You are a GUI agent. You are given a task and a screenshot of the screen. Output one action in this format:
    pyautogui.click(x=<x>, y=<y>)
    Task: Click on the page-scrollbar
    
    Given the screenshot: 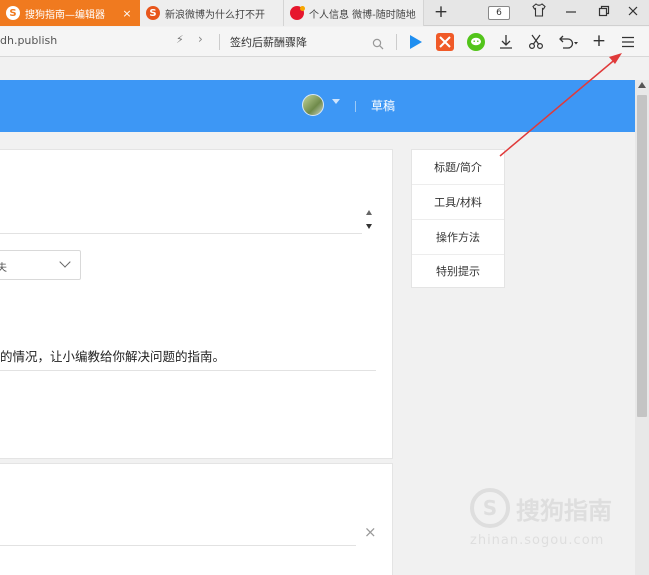 What is the action you would take?
    pyautogui.click(x=642, y=327)
    